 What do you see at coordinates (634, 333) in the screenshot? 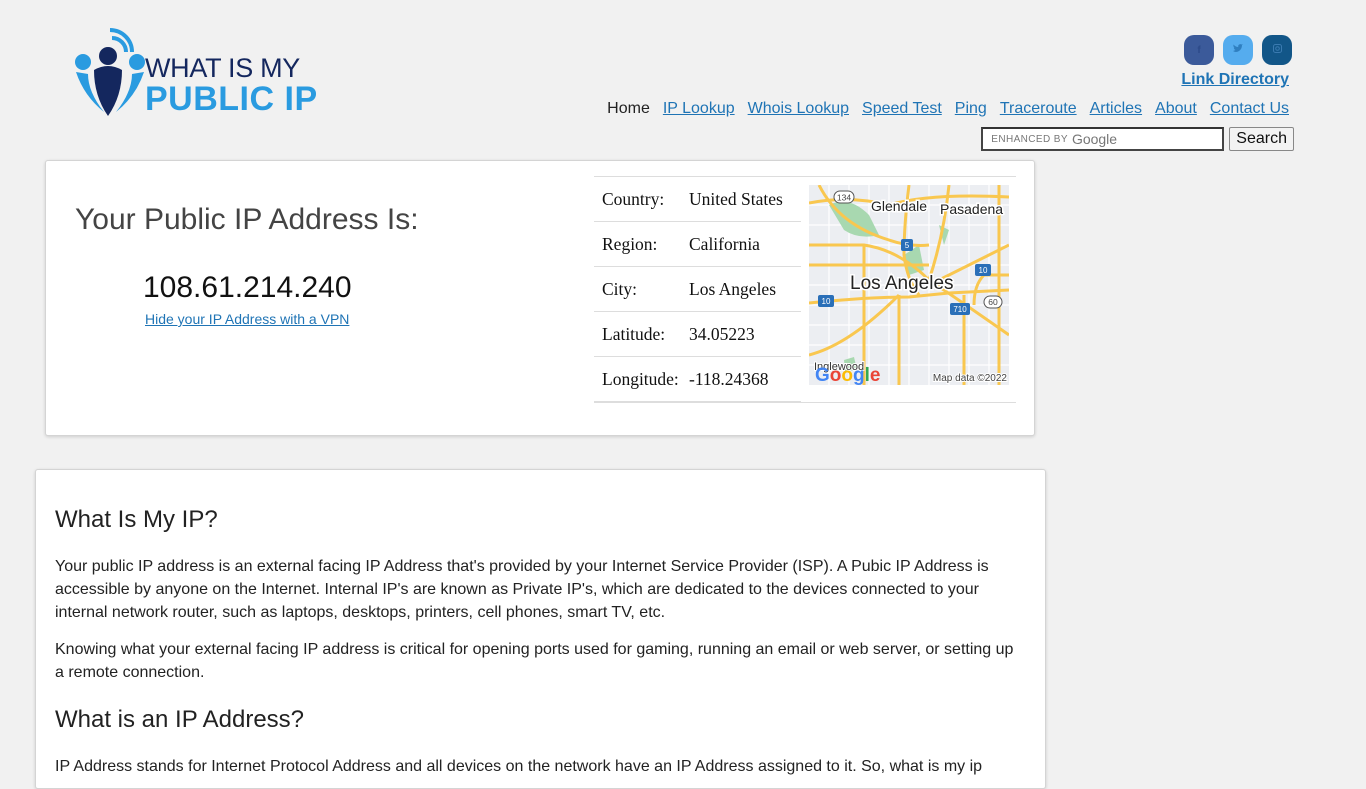
I see `geo-label: Latitude:` at bounding box center [634, 333].